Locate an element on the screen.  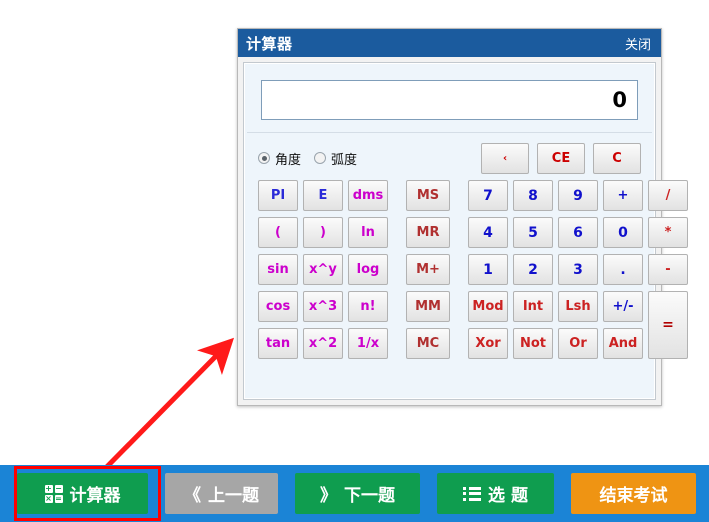
radio-degrees-dot-icon is located at coordinates (264, 158).